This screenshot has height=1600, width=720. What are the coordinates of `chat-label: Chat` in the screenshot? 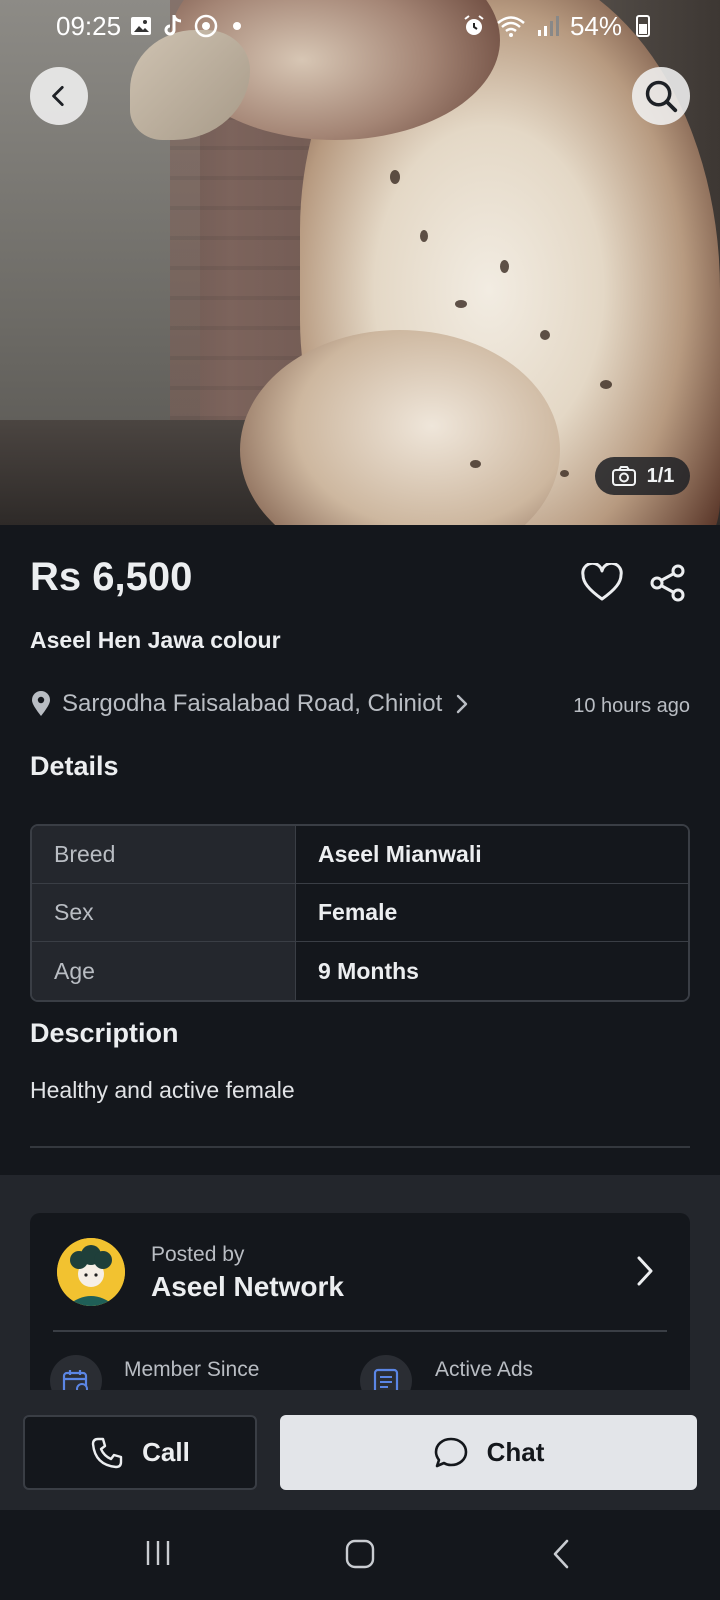 It's located at (515, 1452).